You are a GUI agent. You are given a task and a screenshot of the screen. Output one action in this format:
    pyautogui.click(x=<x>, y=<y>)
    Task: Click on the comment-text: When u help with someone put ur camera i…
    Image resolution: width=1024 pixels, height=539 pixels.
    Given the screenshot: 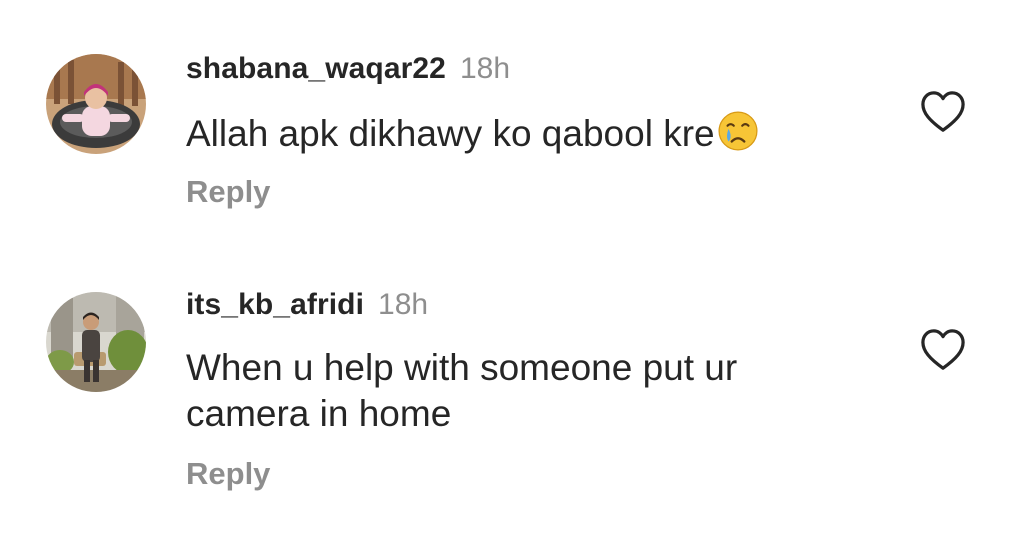 What is the action you would take?
    pyautogui.click(x=486, y=391)
    